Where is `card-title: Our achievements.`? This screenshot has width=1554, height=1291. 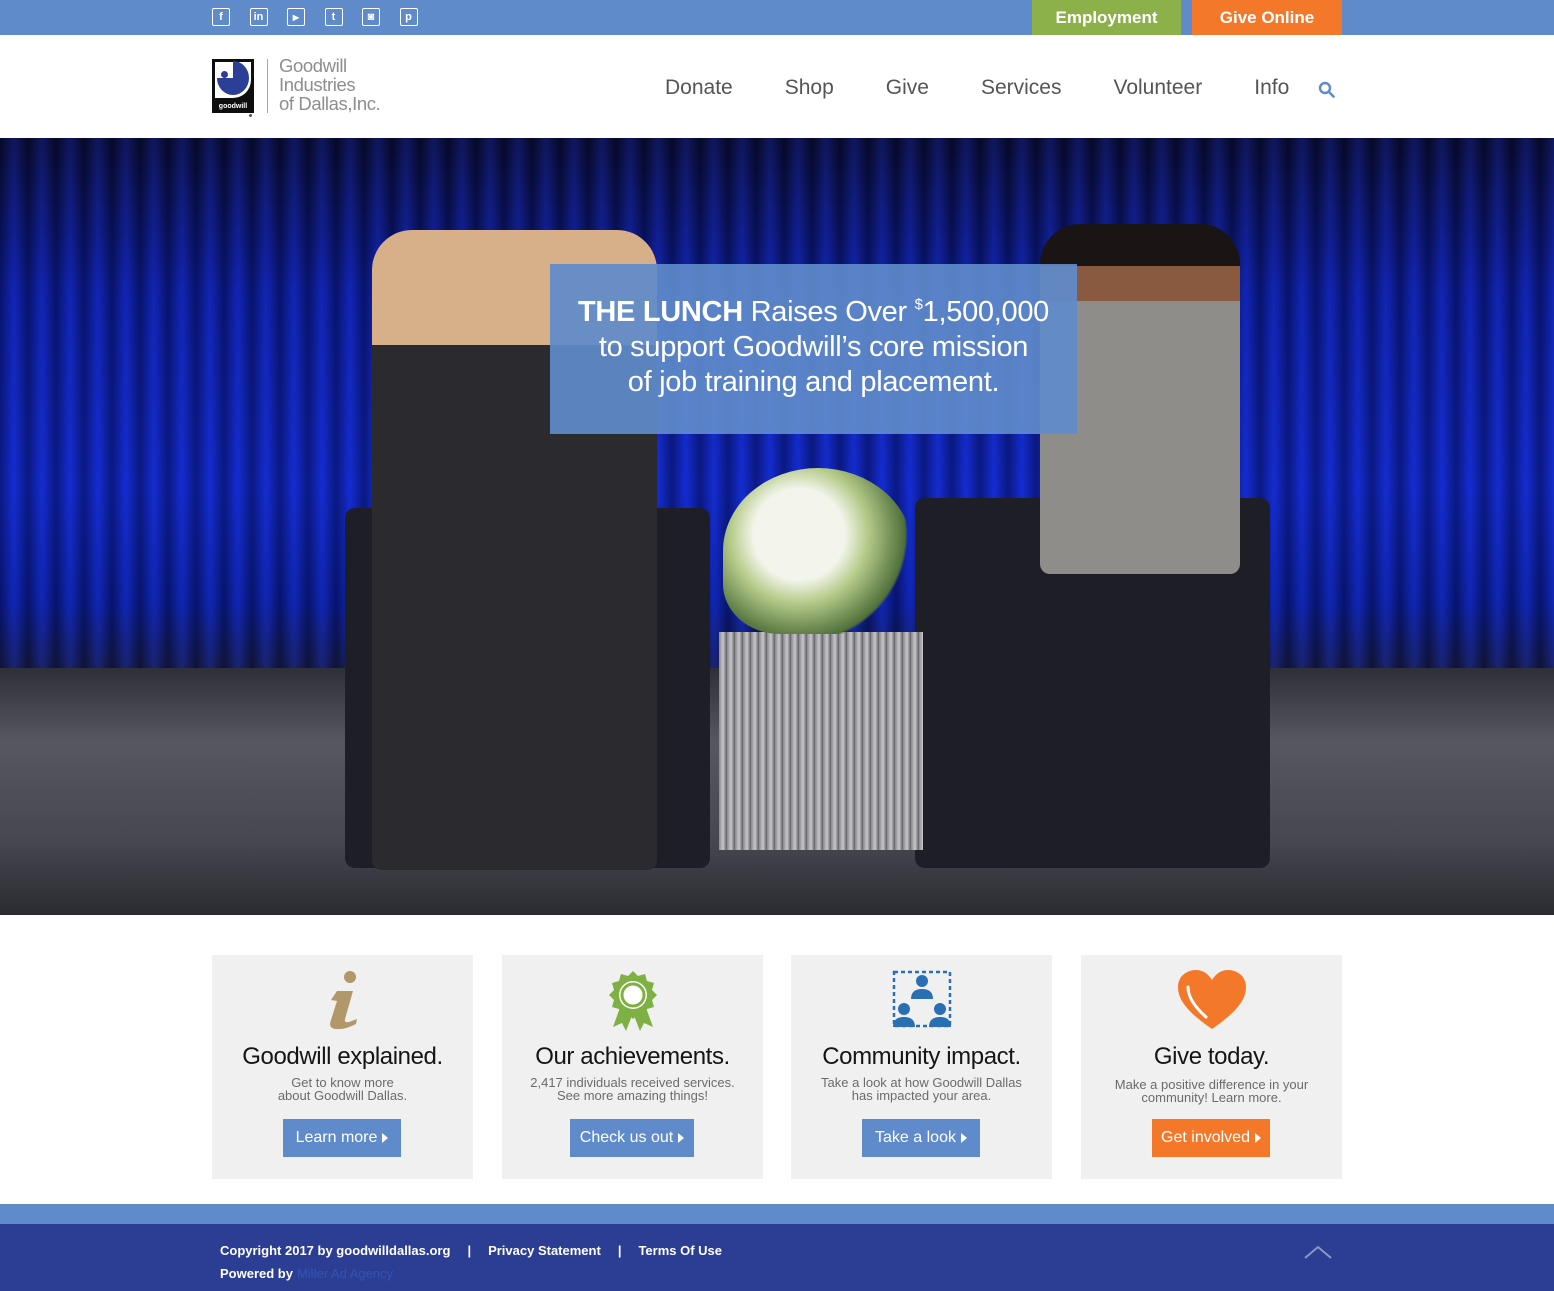
card-title: Our achievements. is located at coordinates (632, 1056).